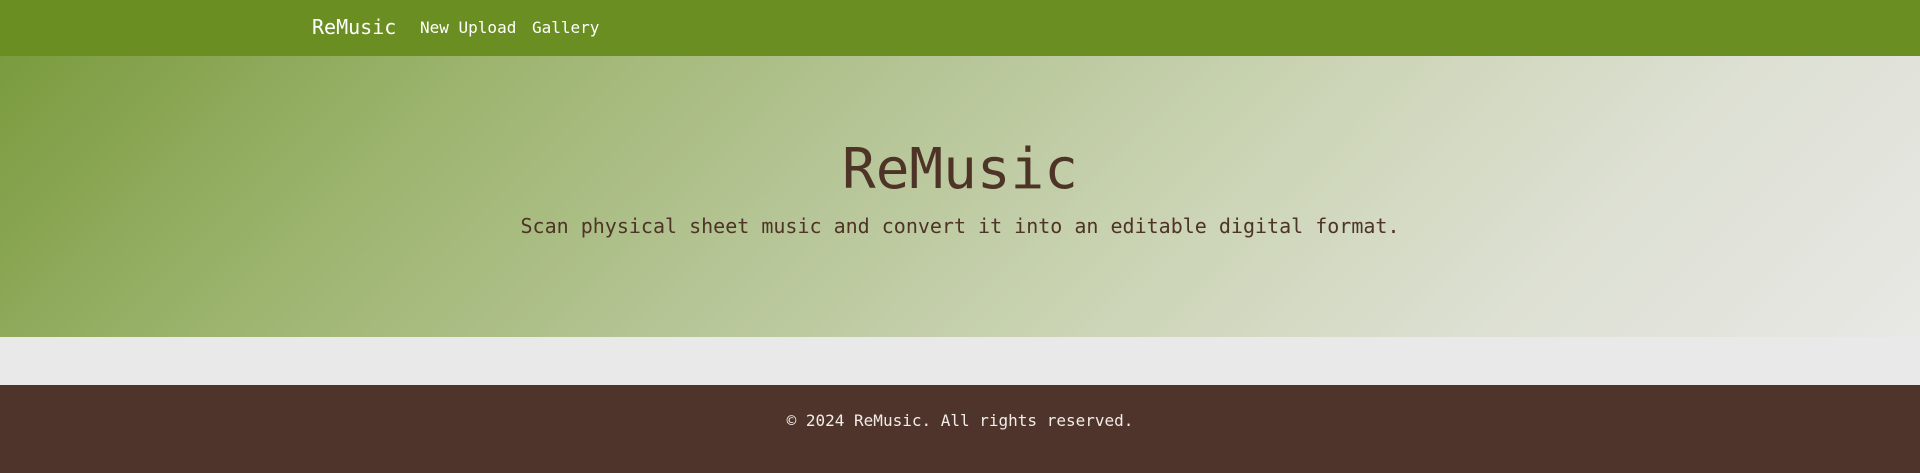 The width and height of the screenshot is (1920, 473). I want to click on footer-copyright: © 2024 ReMusic. All rights reserved., so click(960, 420).